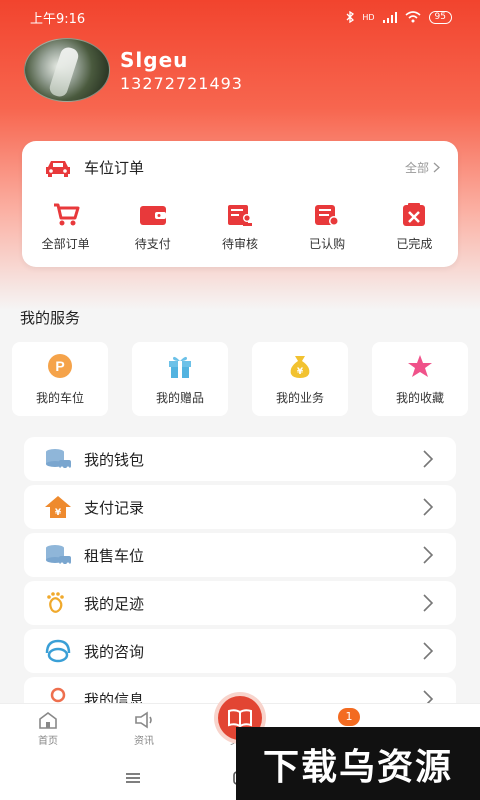 The width and height of the screenshot is (480, 800). I want to click on service-label: 我的收藏, so click(419, 397).